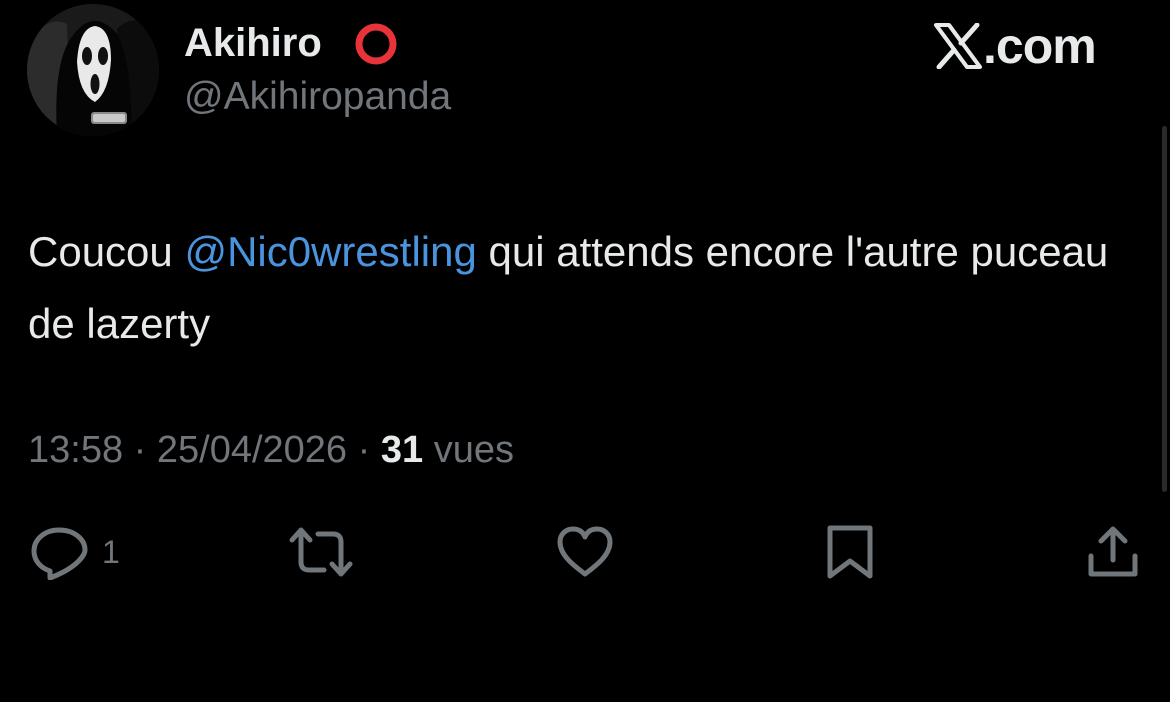  I want to click on retweet-button, so click(321, 552).